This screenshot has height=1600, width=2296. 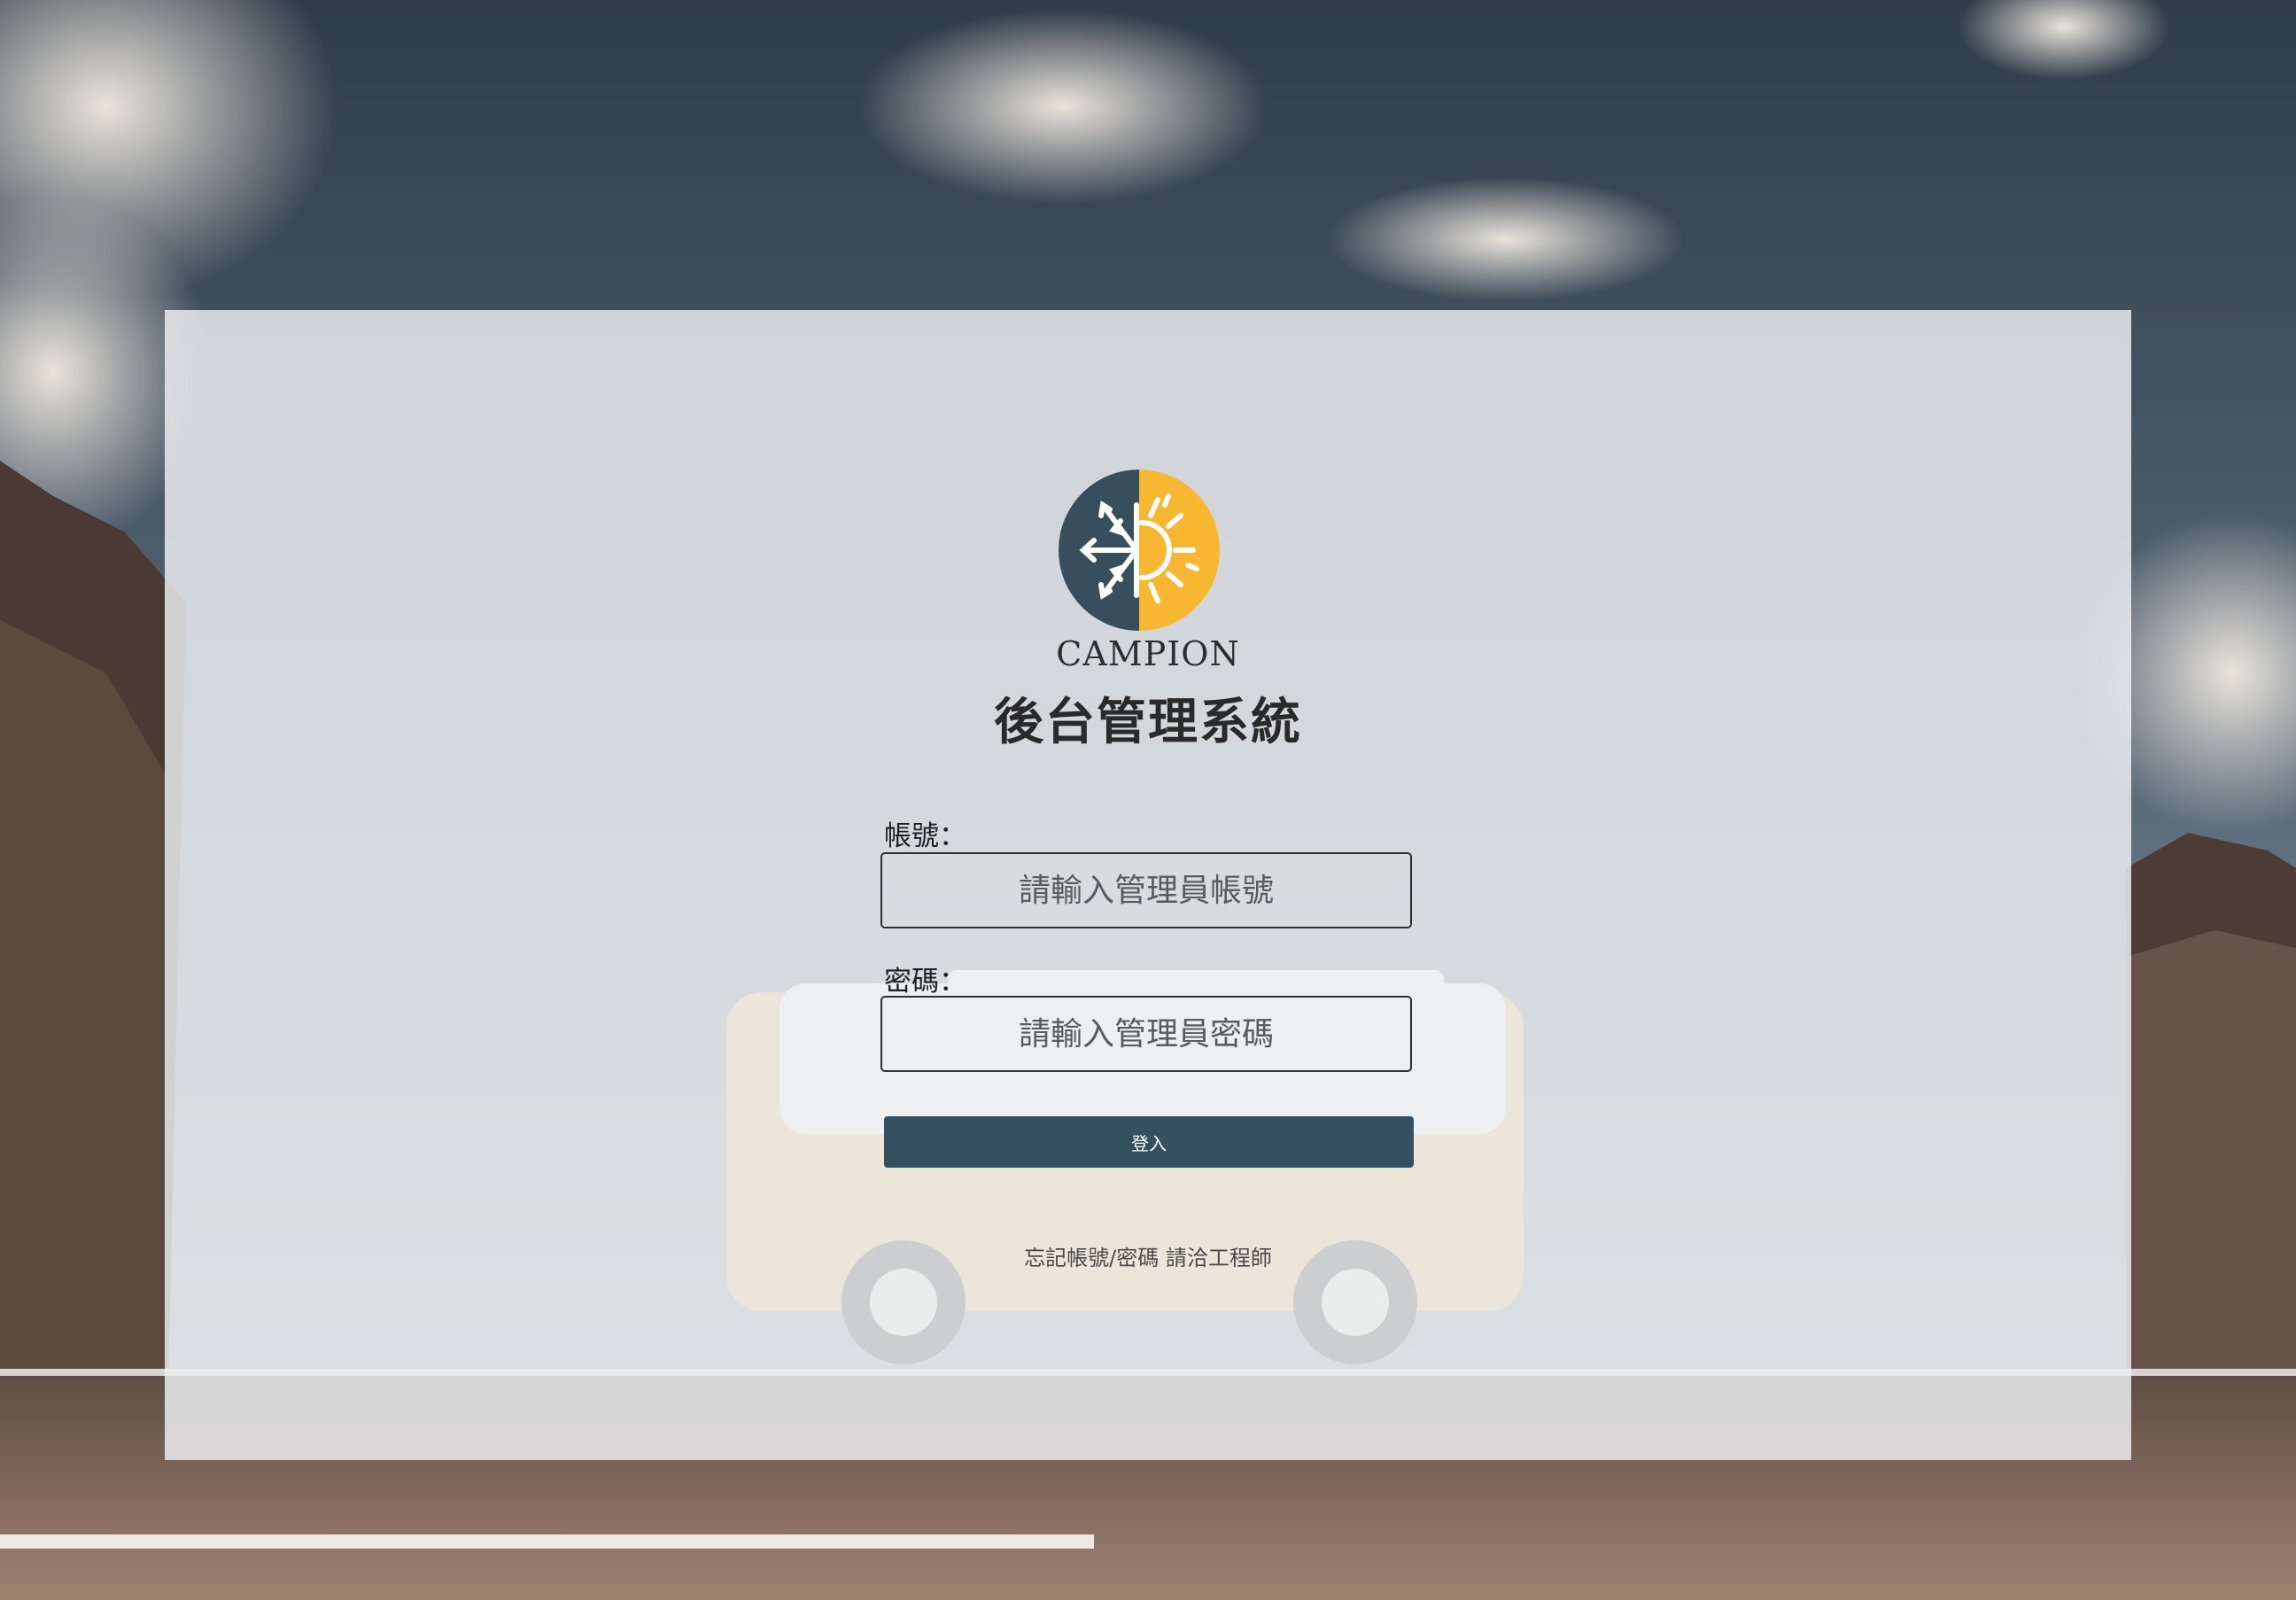 What do you see at coordinates (1140, 550) in the screenshot?
I see `snowflake-sun-icon` at bounding box center [1140, 550].